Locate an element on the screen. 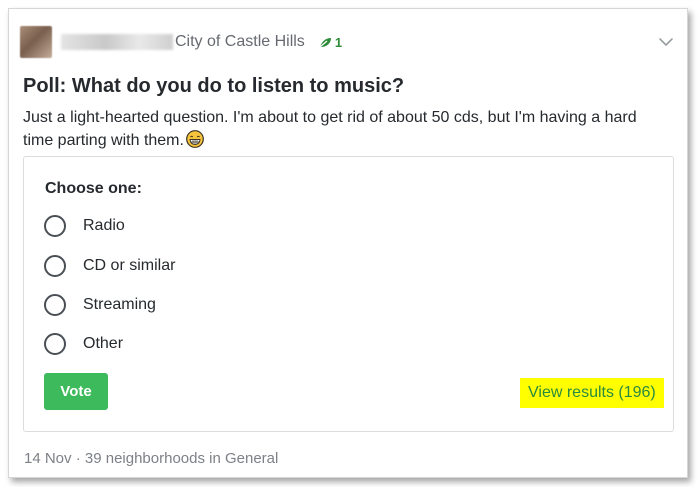 Image resolution: width=700 pixels, height=487 pixels. audience-link: 39 neighborhoods in General is located at coordinates (181, 458).